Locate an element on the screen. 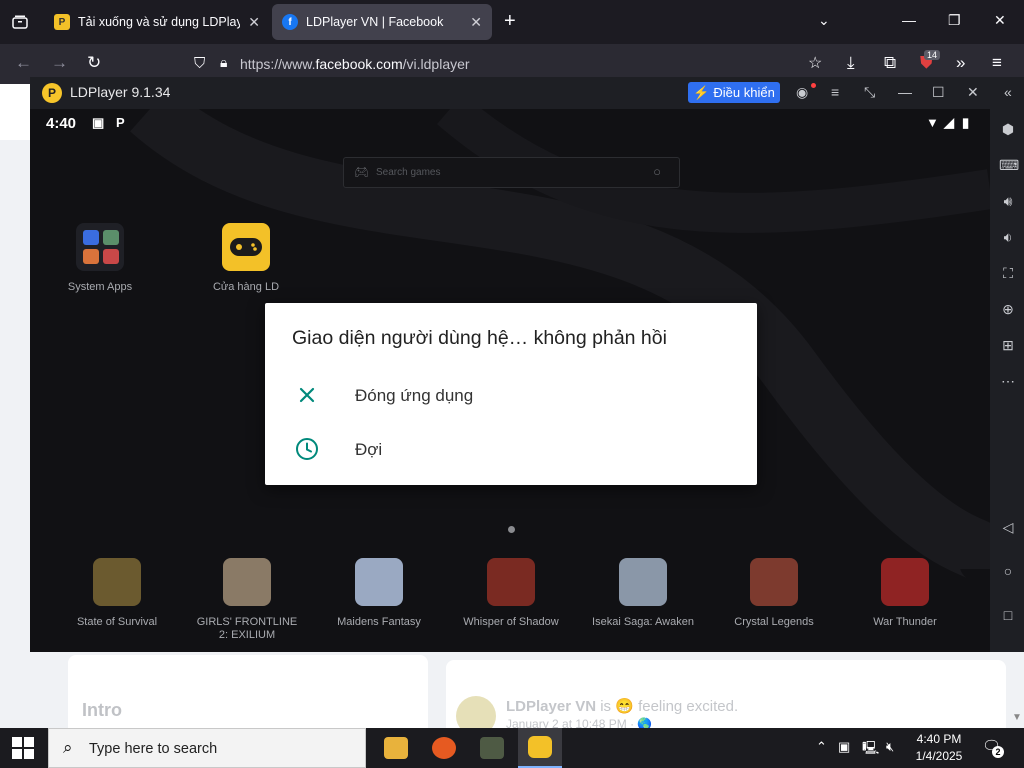 This screenshot has width=1024, height=768. game-war-thunder: War Thunder is located at coordinates (905, 593).